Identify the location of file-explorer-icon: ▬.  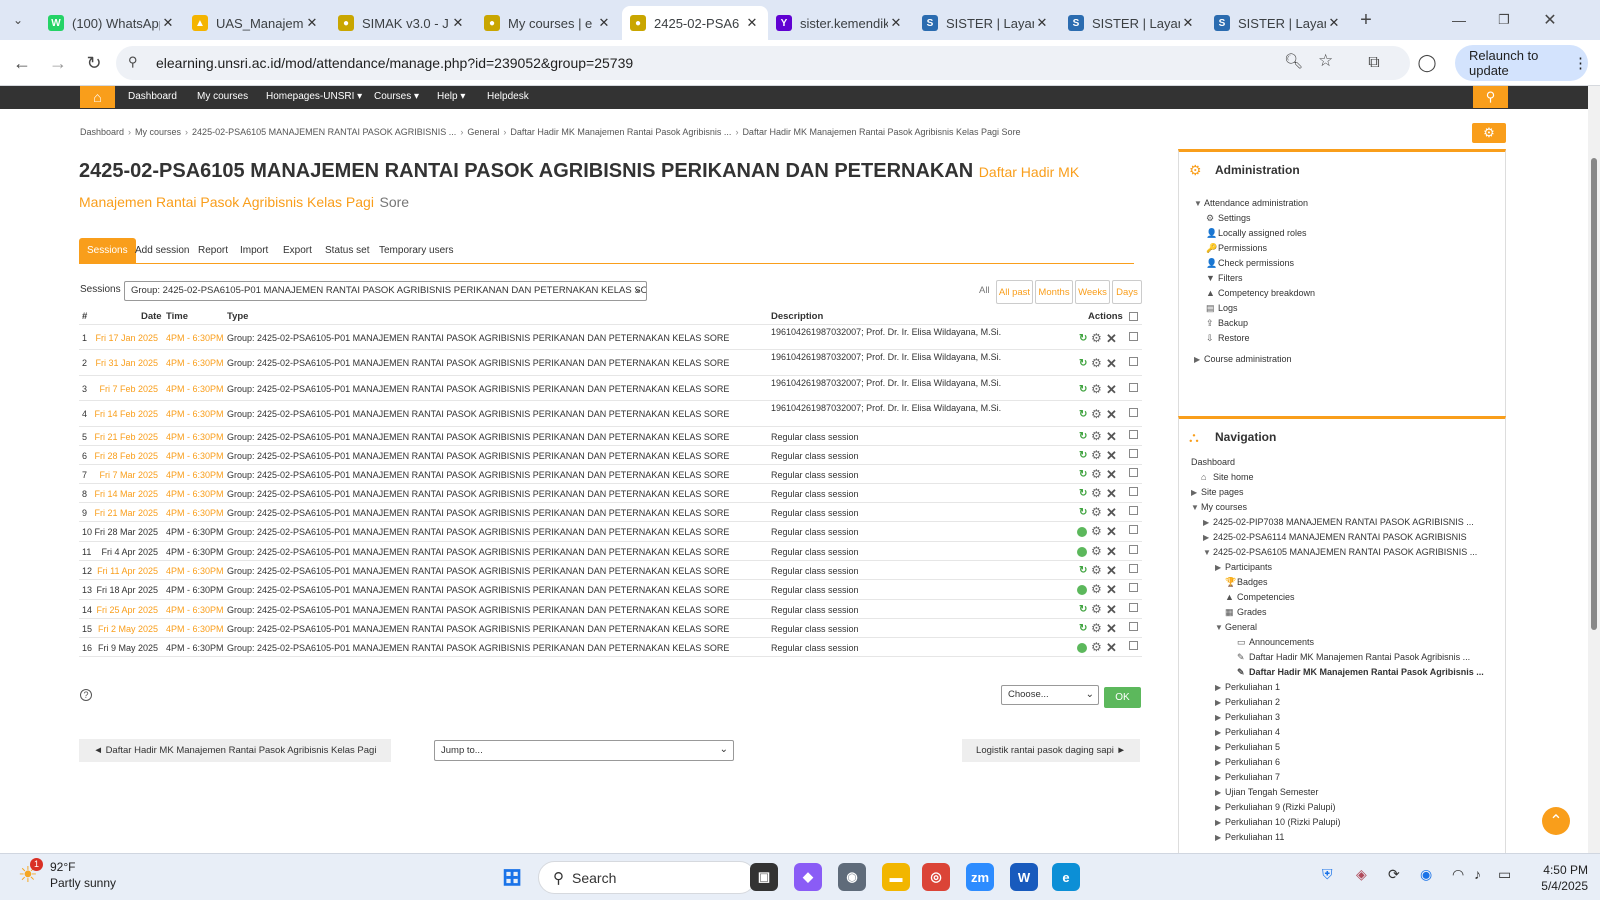
(896, 877).